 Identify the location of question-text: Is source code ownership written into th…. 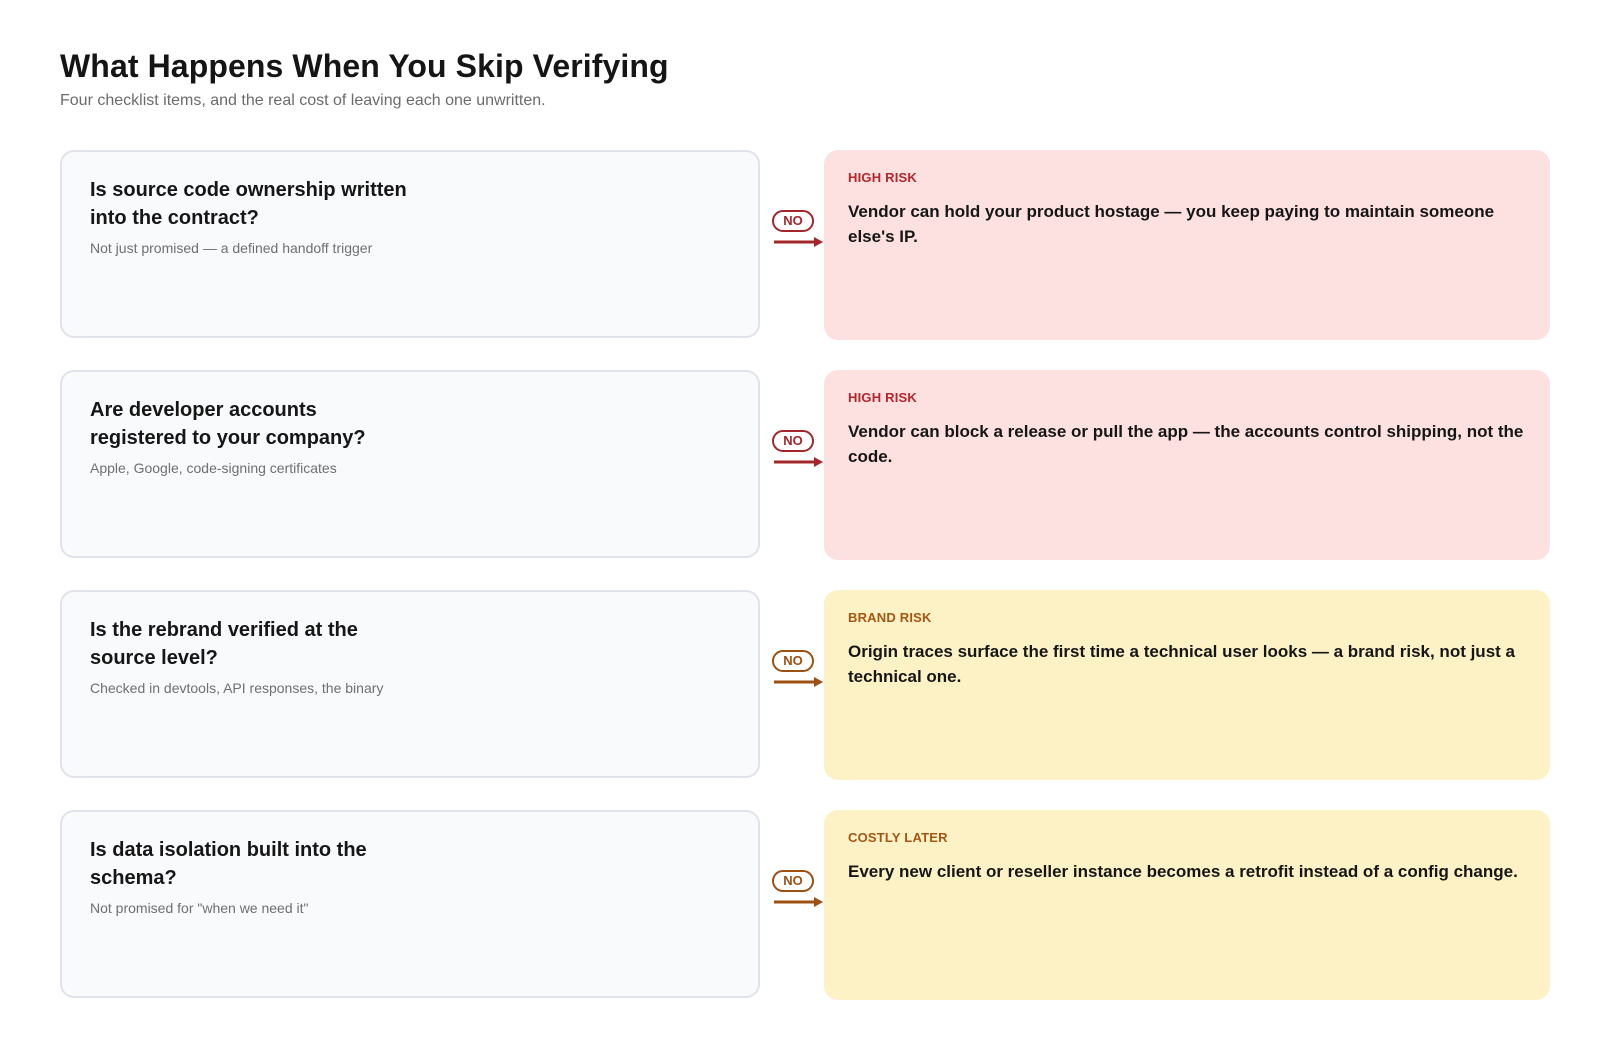
(248, 204).